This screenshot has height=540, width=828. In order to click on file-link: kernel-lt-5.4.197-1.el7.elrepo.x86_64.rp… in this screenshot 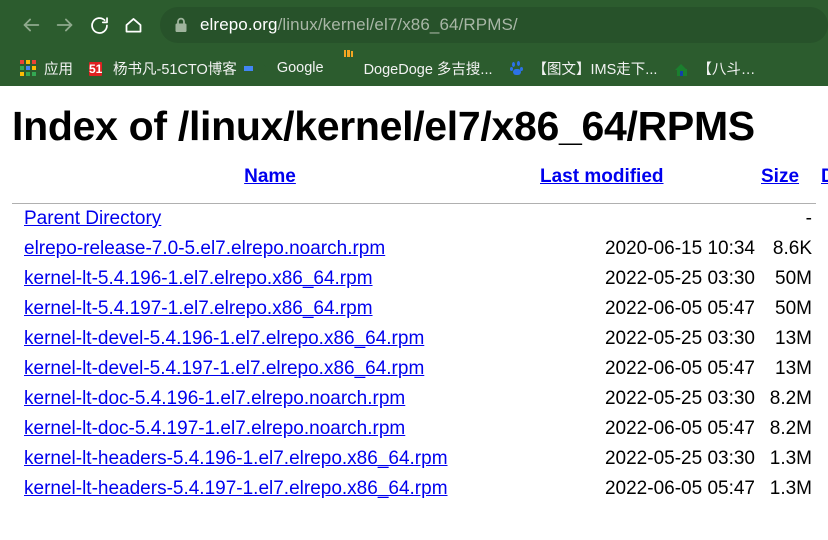, I will do `click(198, 308)`.